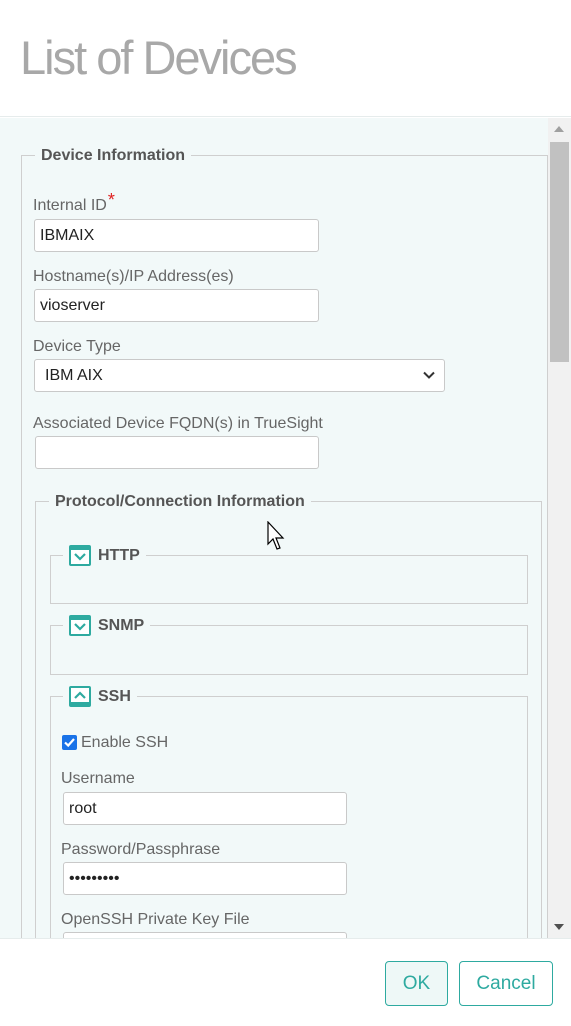 This screenshot has width=571, height=1026. What do you see at coordinates (77, 346) in the screenshot?
I see `device-type-label: Device Type` at bounding box center [77, 346].